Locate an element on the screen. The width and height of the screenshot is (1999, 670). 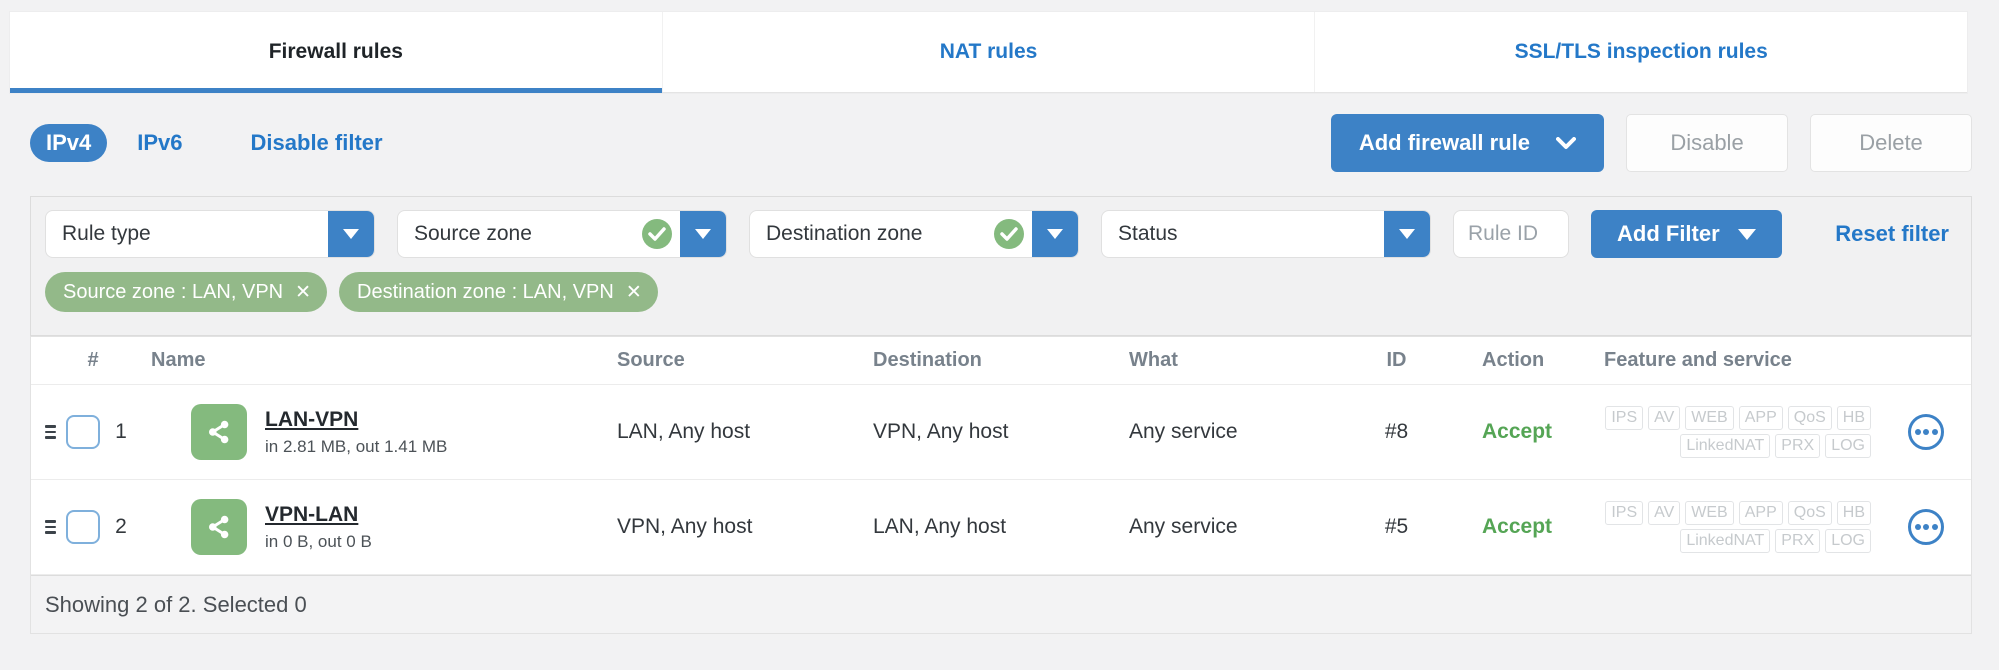
filter-chip-source-zone: Source zone : LAN, VPN ✕ is located at coordinates (186, 292).